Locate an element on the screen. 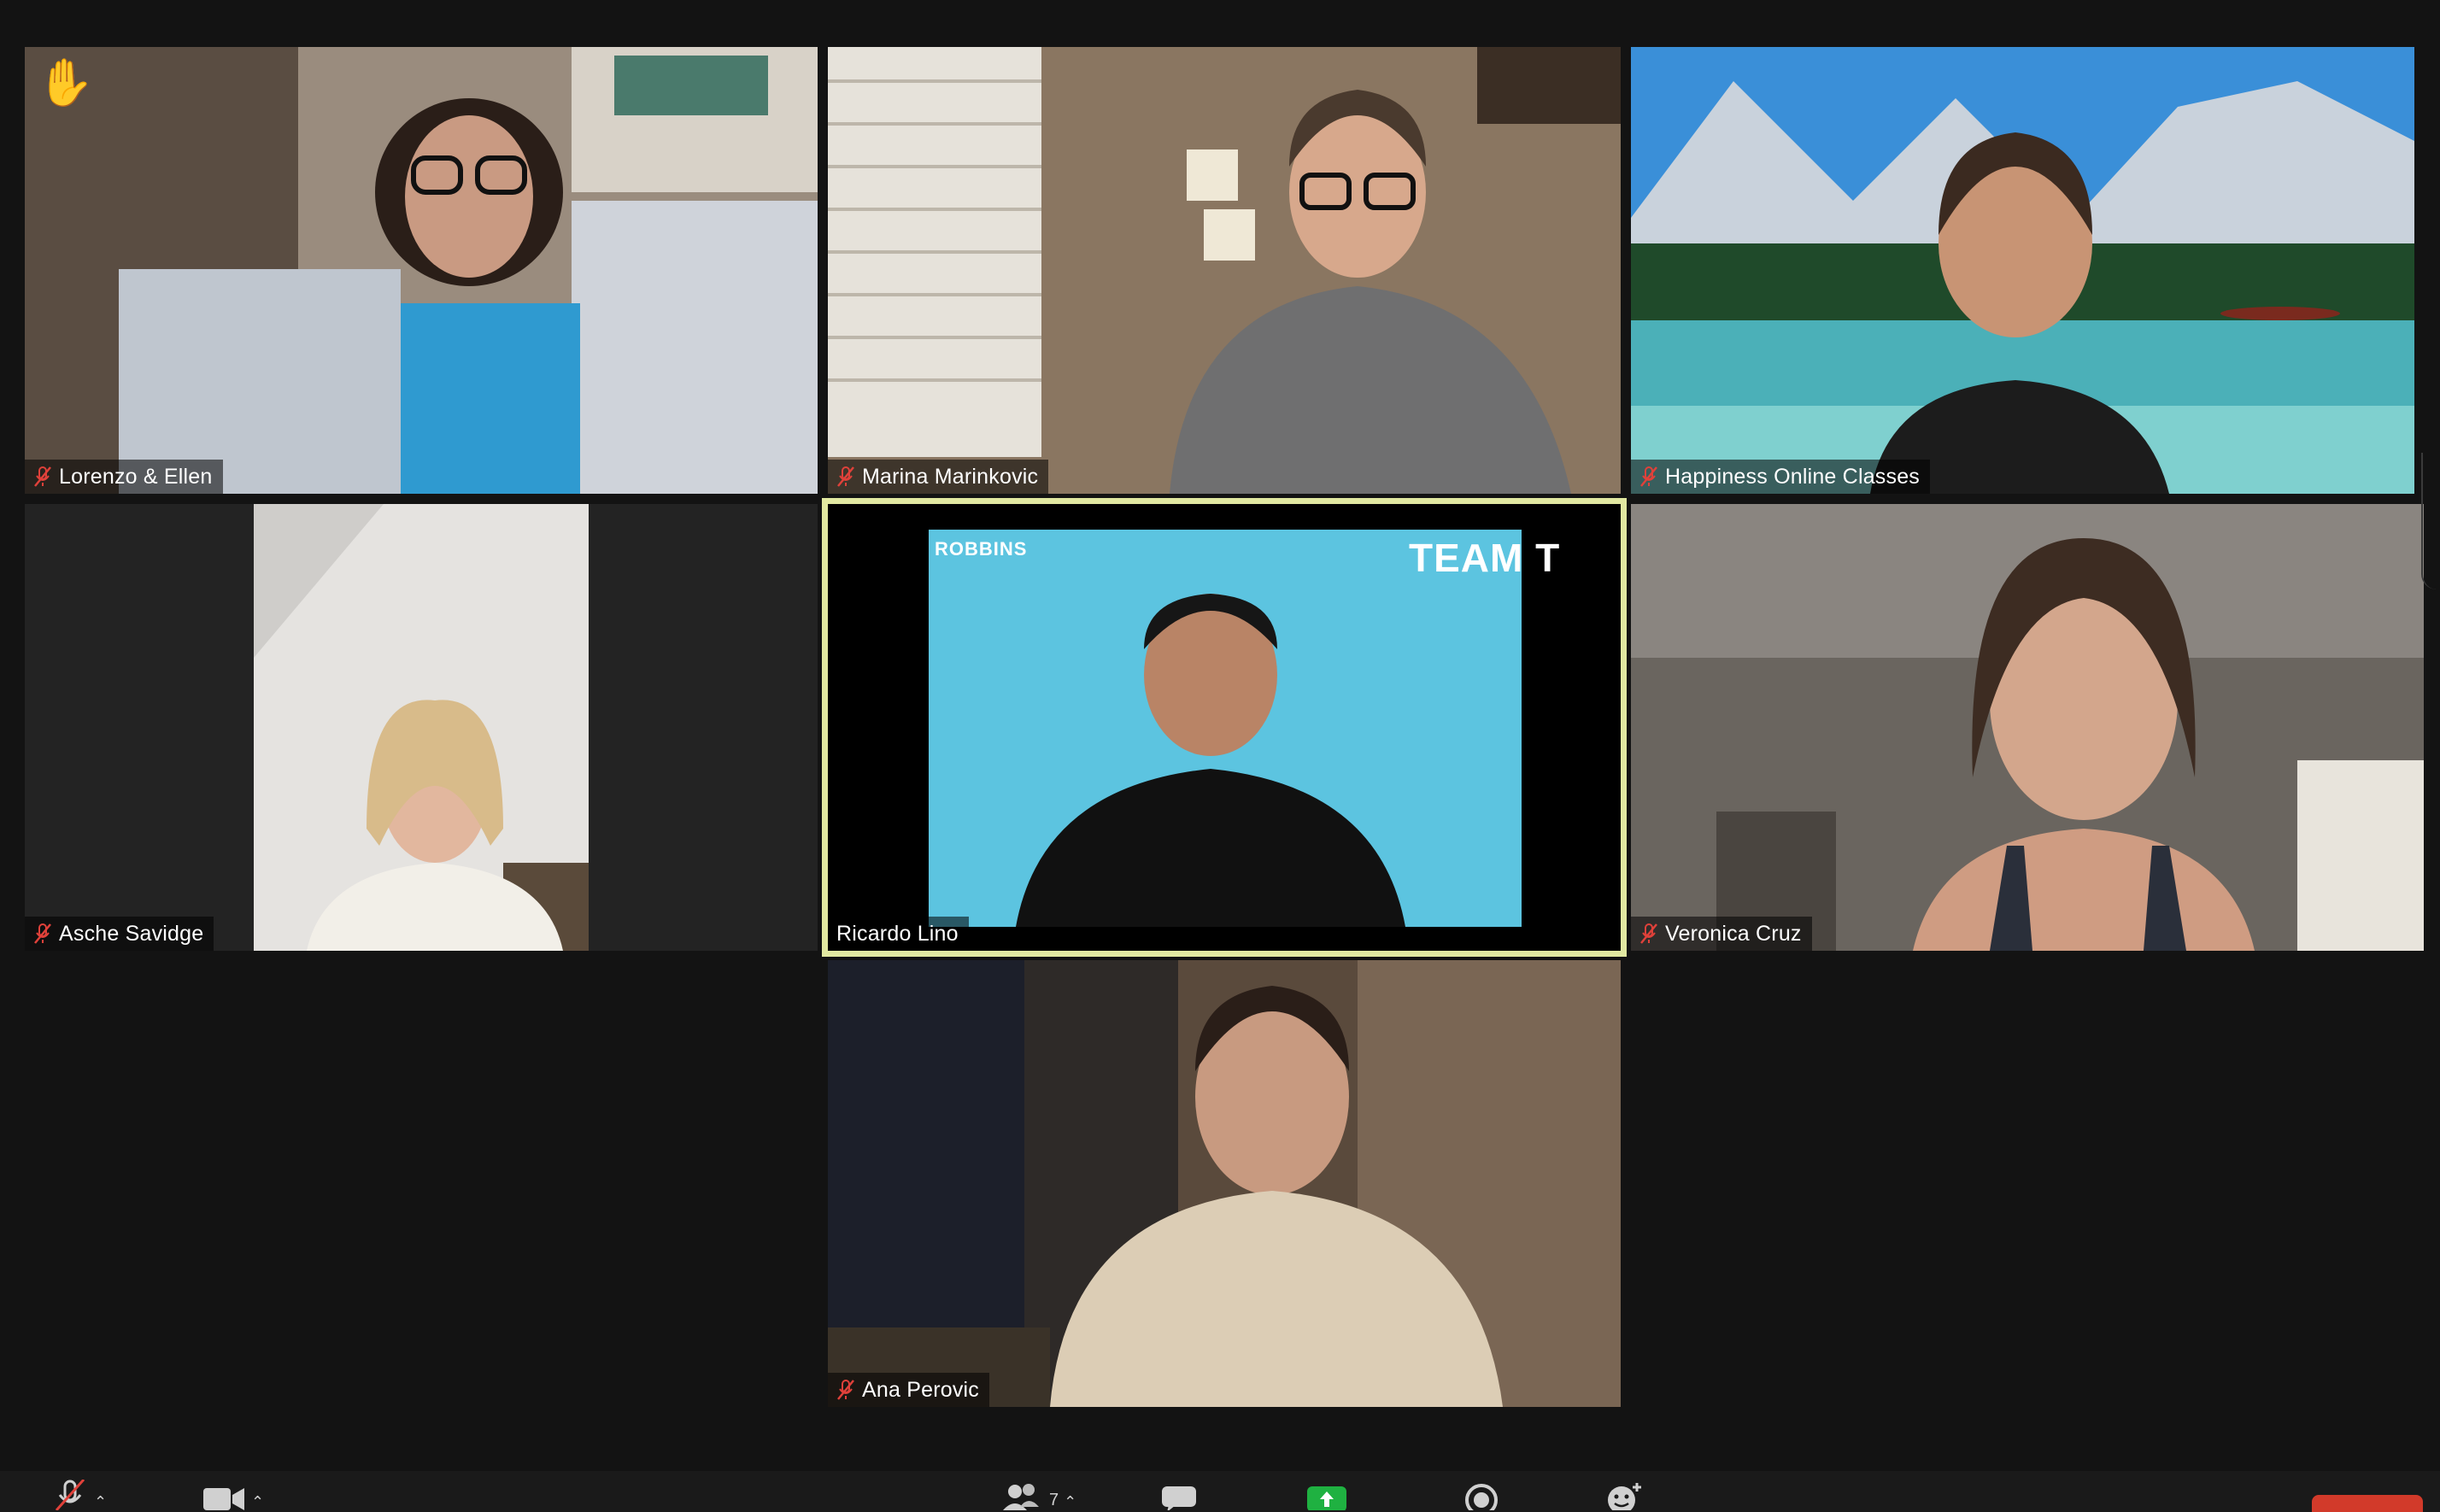 This screenshot has height=1512, width=2440. participant-name-tag: Asche Savidge is located at coordinates (120, 934).